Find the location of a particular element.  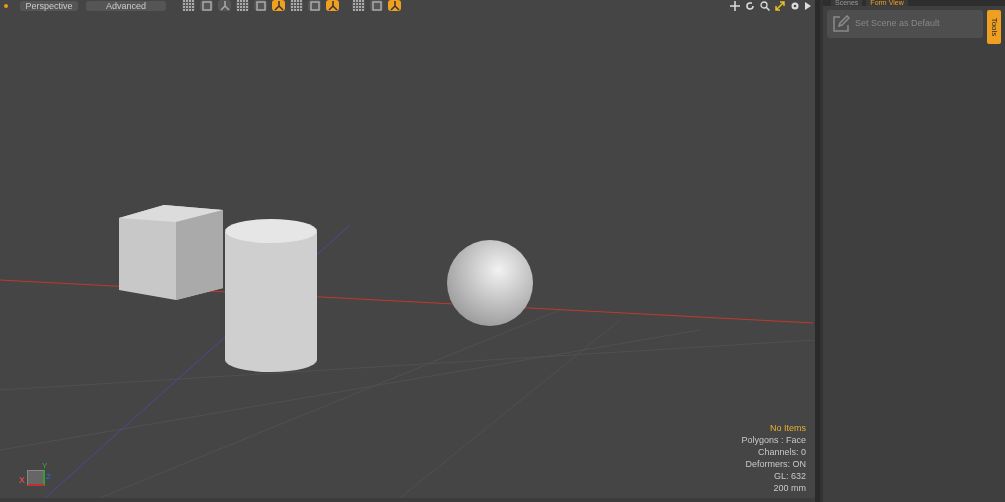

axis-label: Y is located at coordinates (45, 466).